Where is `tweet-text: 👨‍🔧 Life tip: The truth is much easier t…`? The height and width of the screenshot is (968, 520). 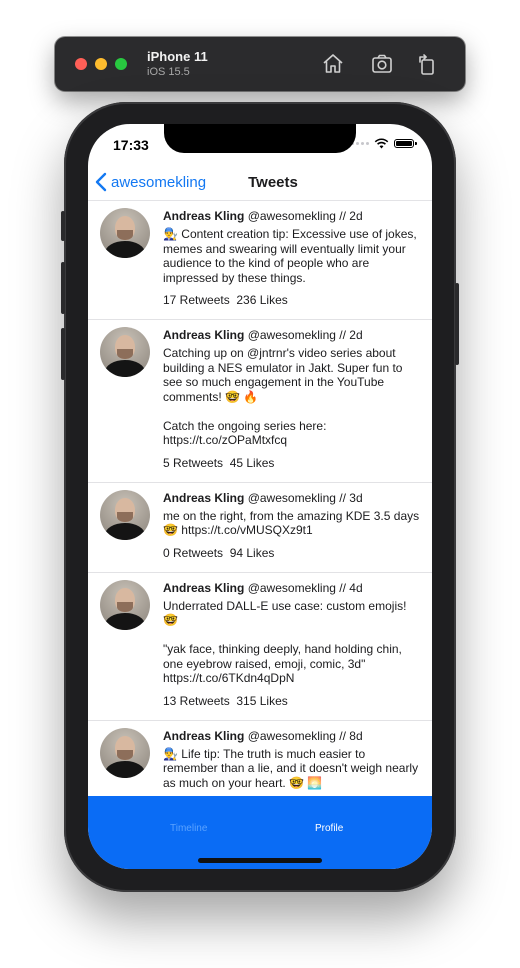
tweet-text: 👨‍🔧 Life tip: The truth is much easier t… is located at coordinates (292, 768).